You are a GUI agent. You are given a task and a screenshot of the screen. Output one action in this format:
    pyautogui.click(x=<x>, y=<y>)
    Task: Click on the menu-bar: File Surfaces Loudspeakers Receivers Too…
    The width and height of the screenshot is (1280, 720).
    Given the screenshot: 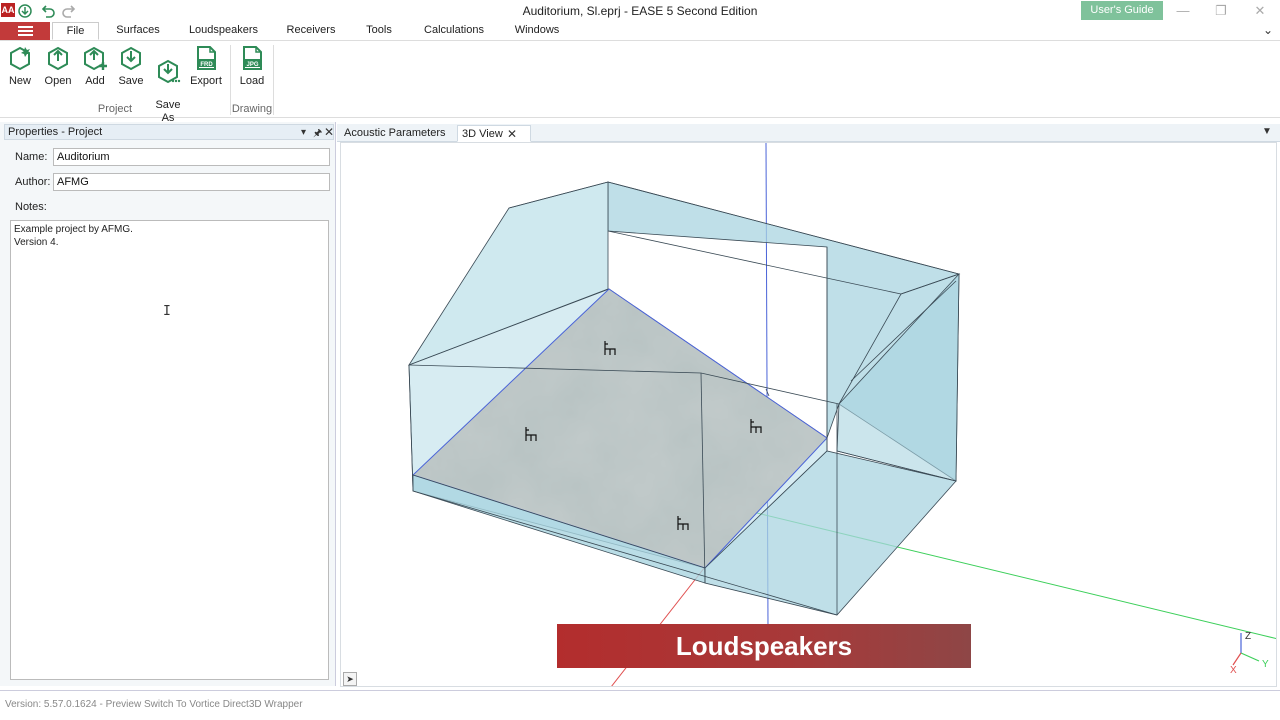 What is the action you would take?
    pyautogui.click(x=640, y=31)
    